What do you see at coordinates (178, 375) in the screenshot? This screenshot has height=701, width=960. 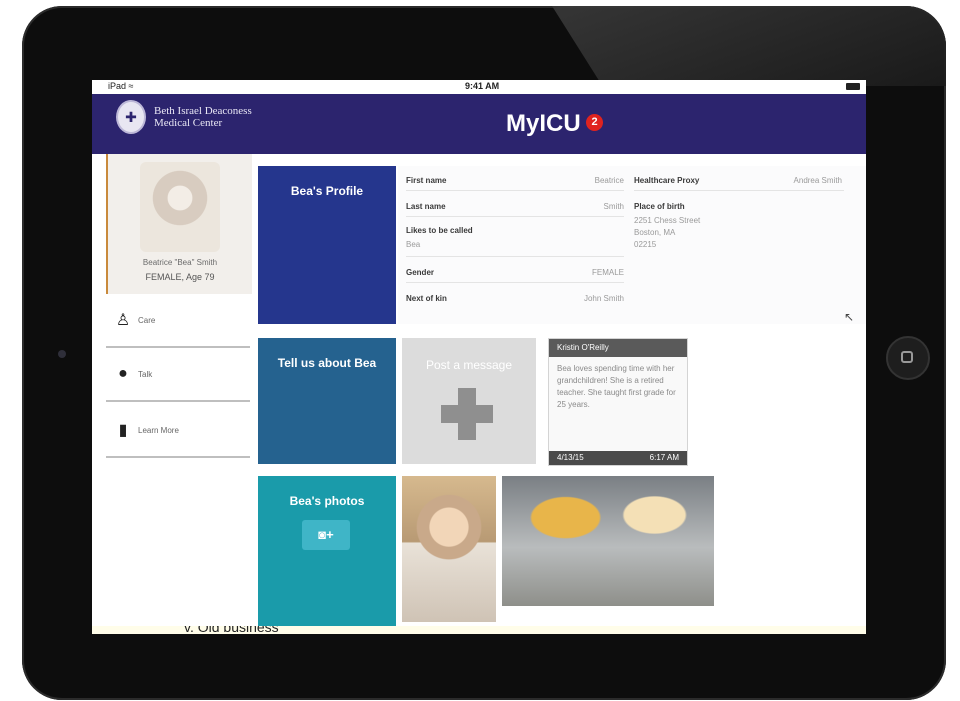 I see `sidebar-item-talk: ● Talk` at bounding box center [178, 375].